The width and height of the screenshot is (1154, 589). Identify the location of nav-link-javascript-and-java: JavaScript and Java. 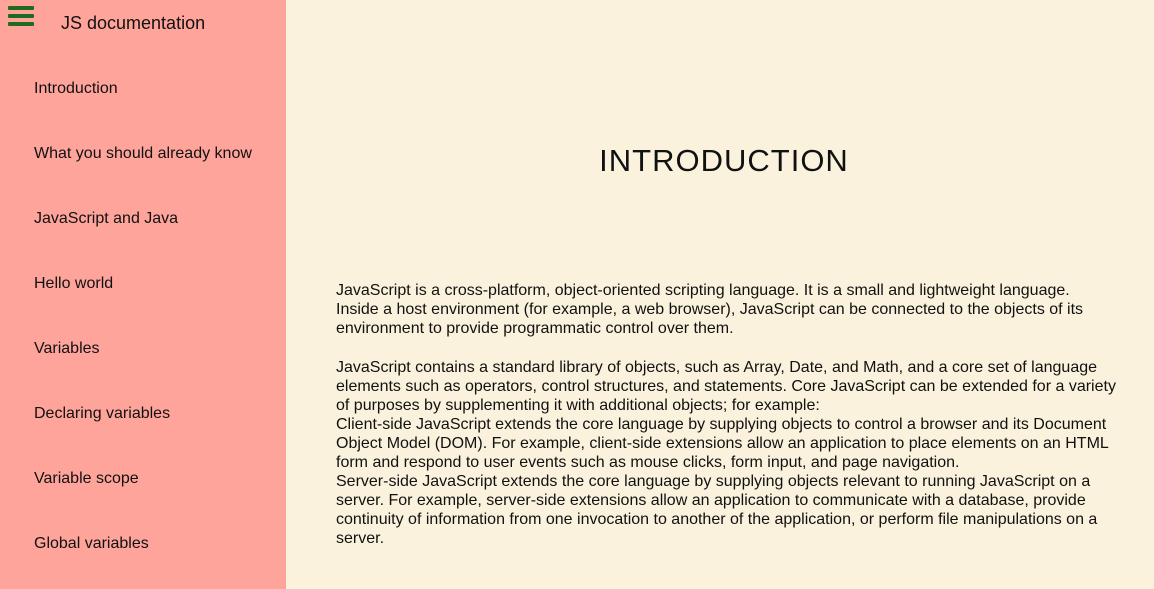
(106, 218).